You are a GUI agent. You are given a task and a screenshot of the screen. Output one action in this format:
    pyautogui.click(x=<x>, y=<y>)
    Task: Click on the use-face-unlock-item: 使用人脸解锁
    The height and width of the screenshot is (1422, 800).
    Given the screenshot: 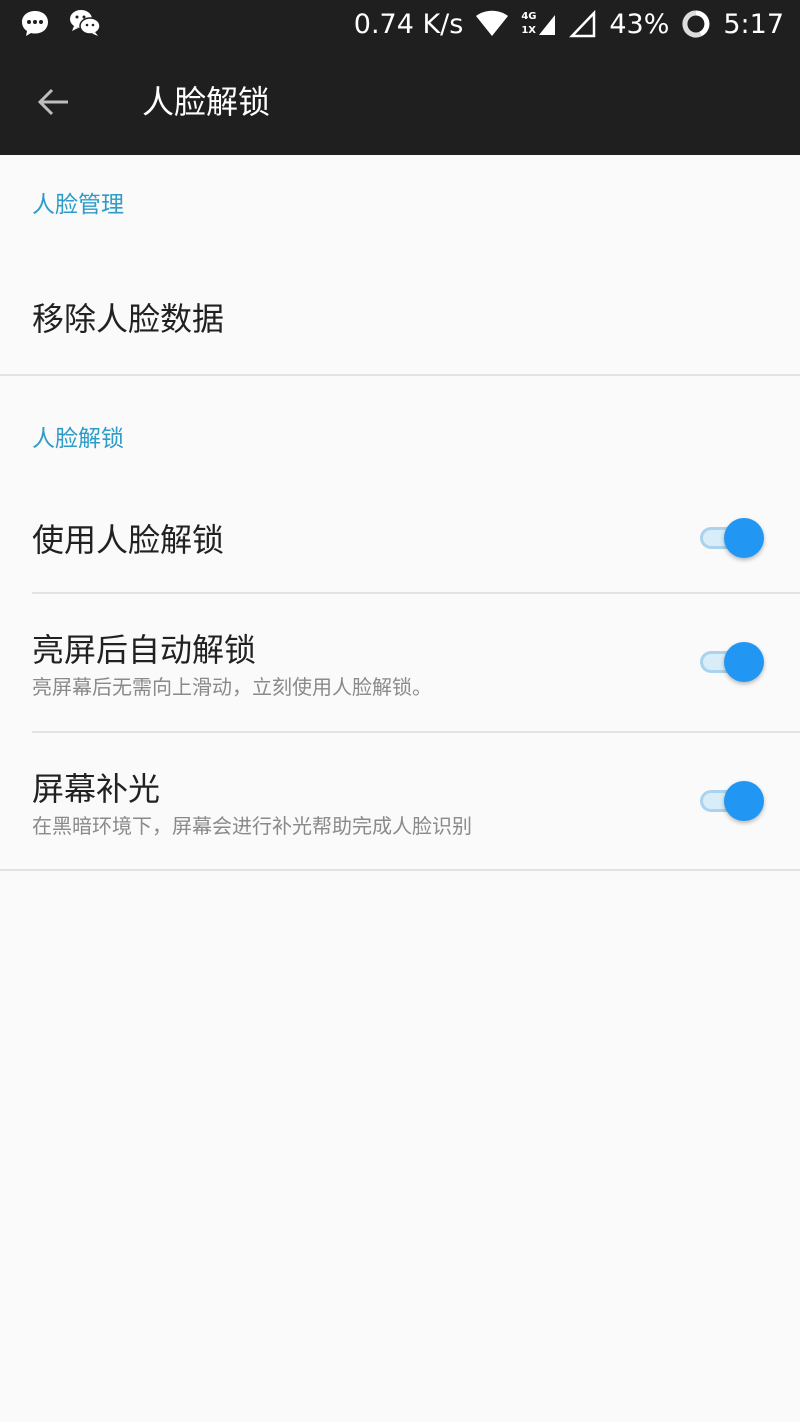 What is the action you would take?
    pyautogui.click(x=400, y=539)
    